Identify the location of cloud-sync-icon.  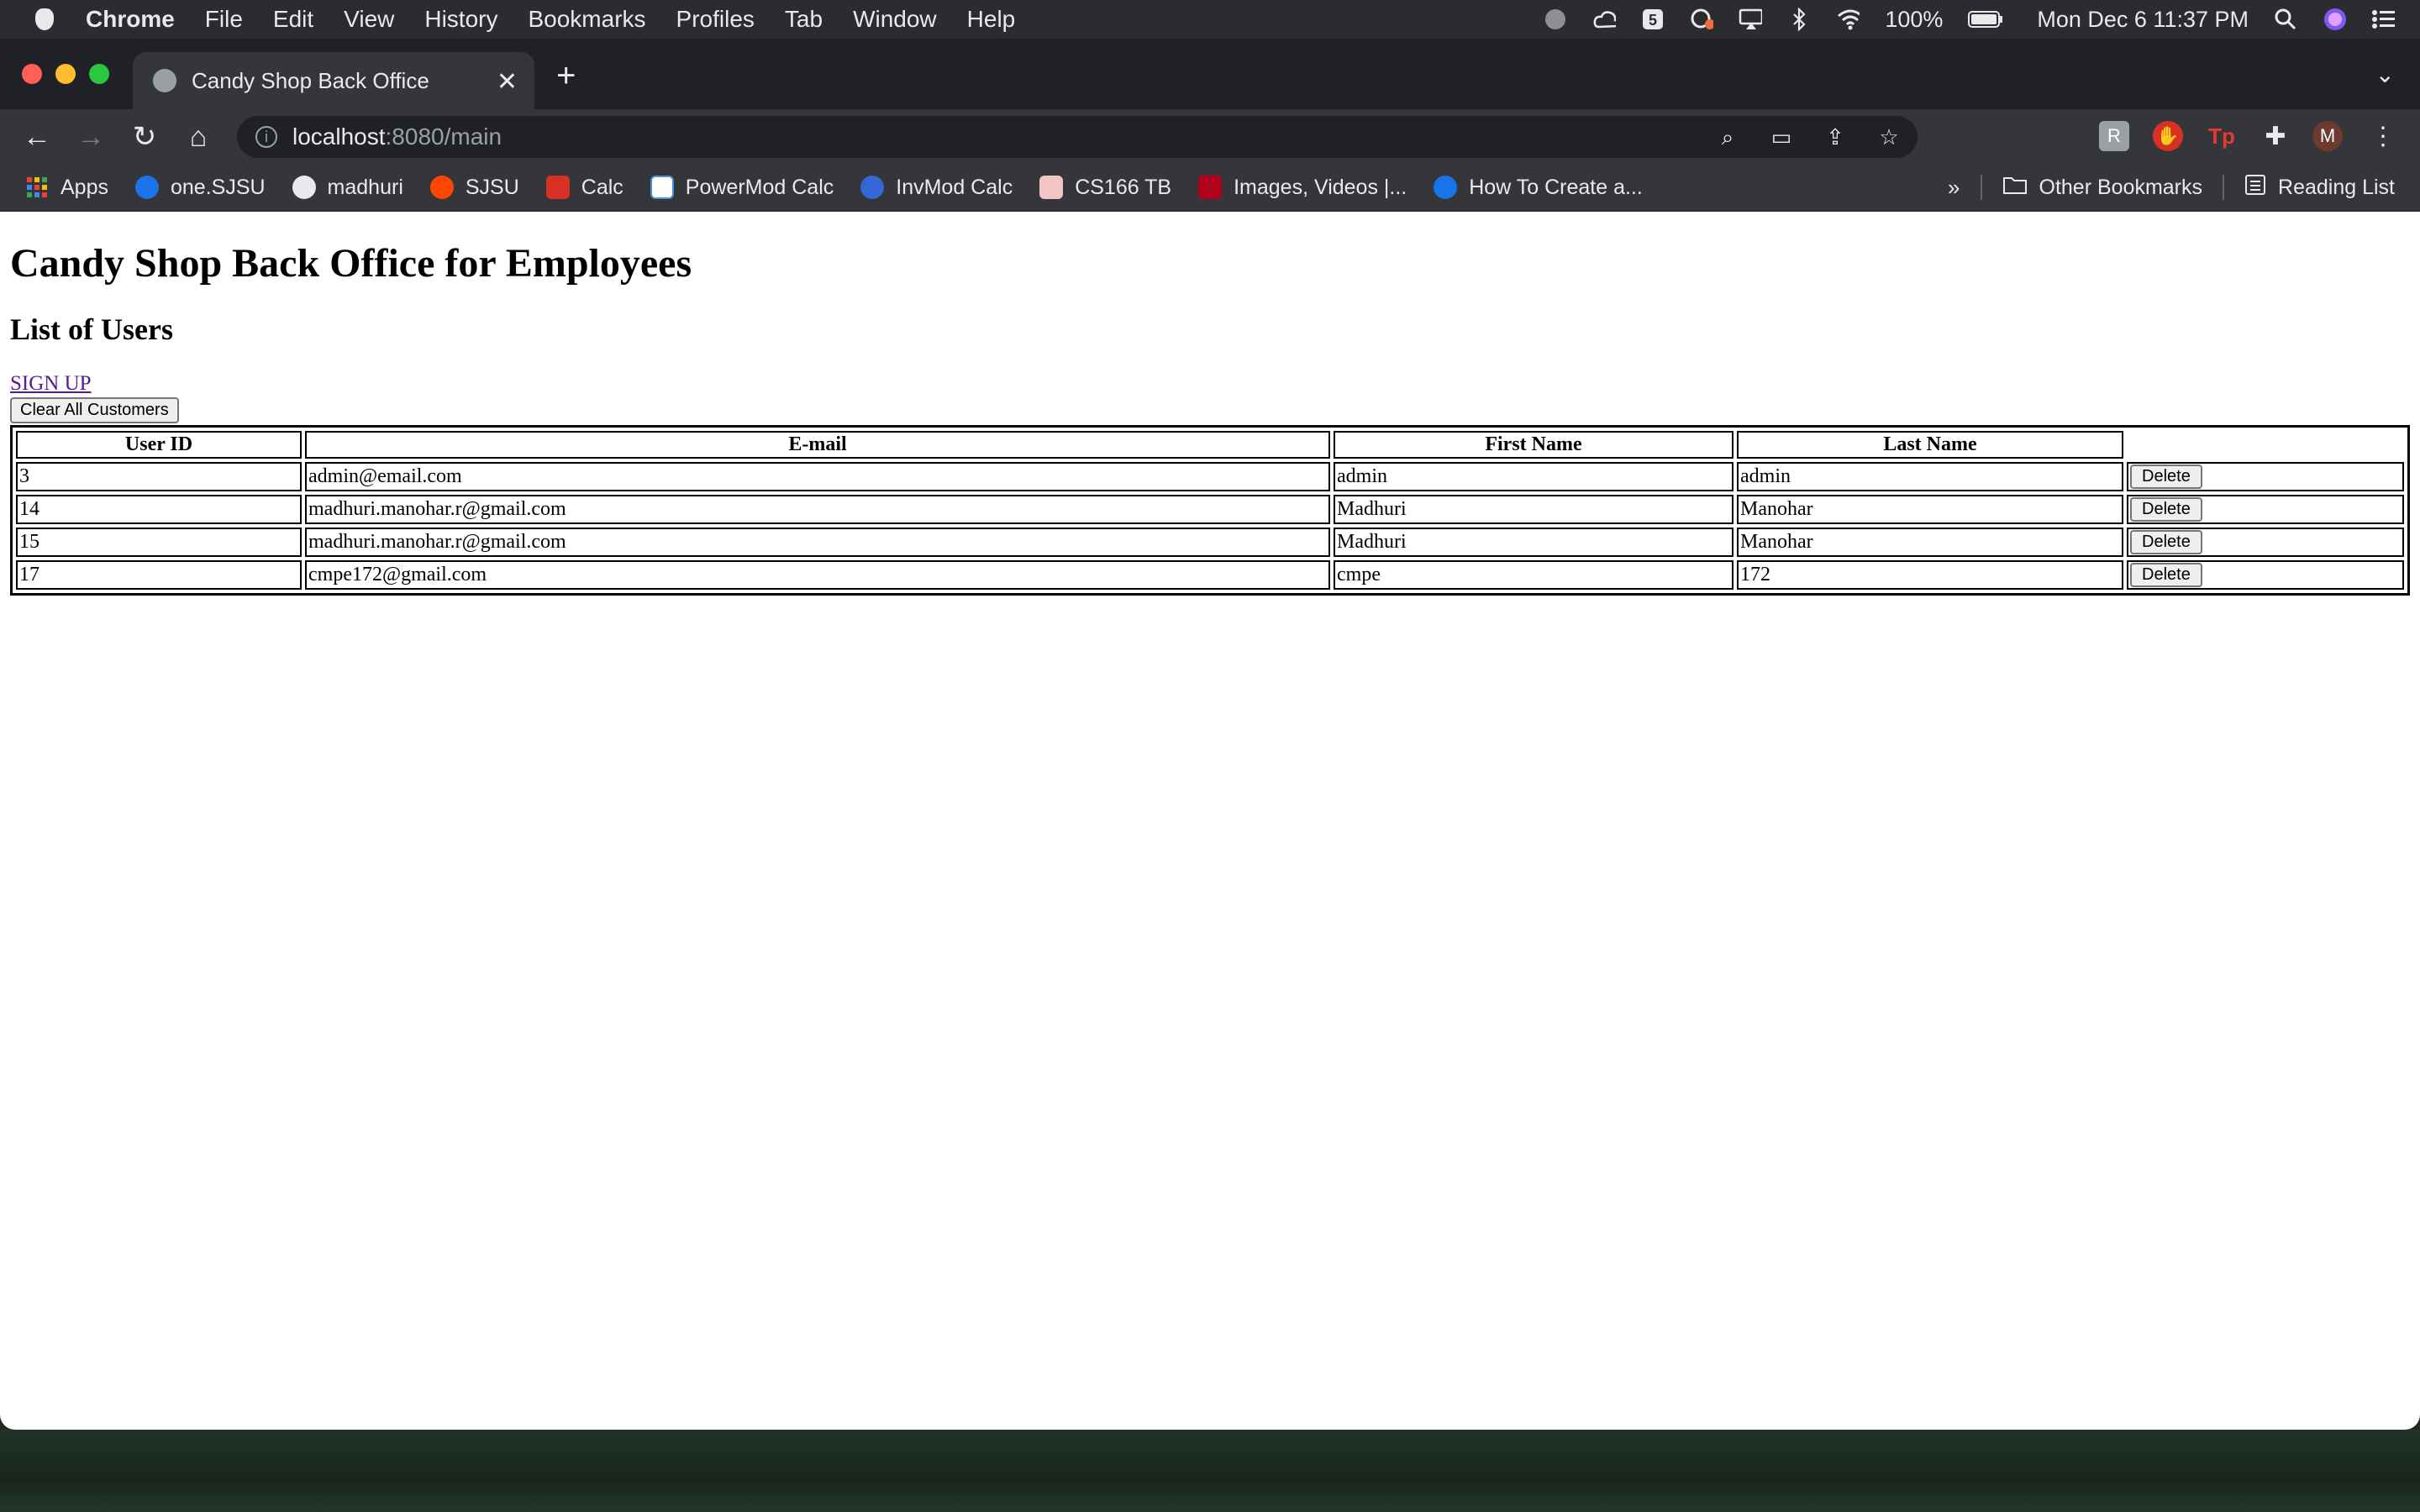
(1604, 19).